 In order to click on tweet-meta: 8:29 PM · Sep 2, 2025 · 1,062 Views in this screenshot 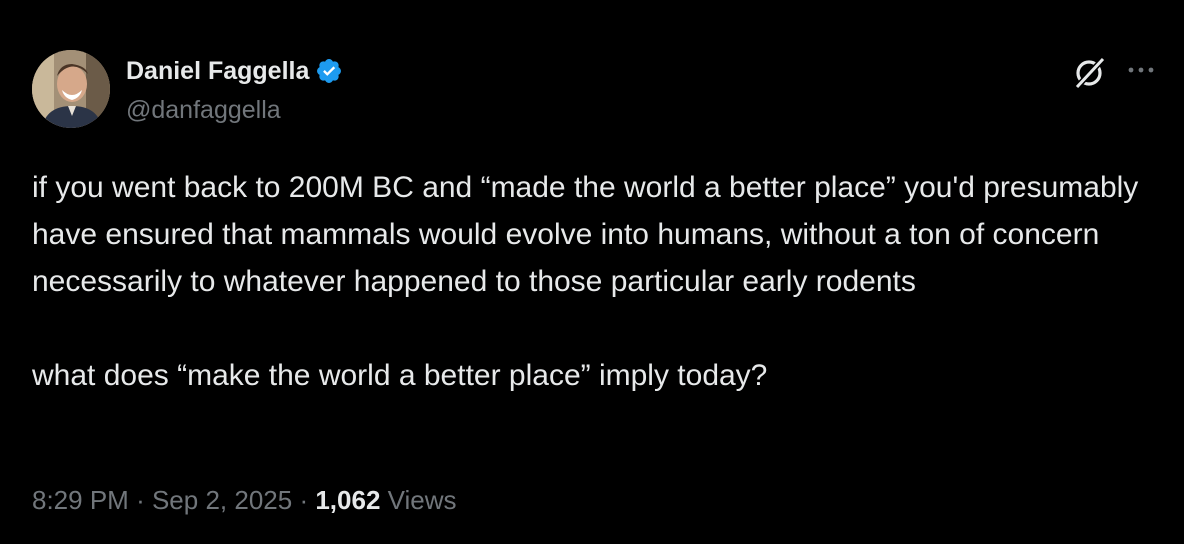, I will do `click(244, 500)`.